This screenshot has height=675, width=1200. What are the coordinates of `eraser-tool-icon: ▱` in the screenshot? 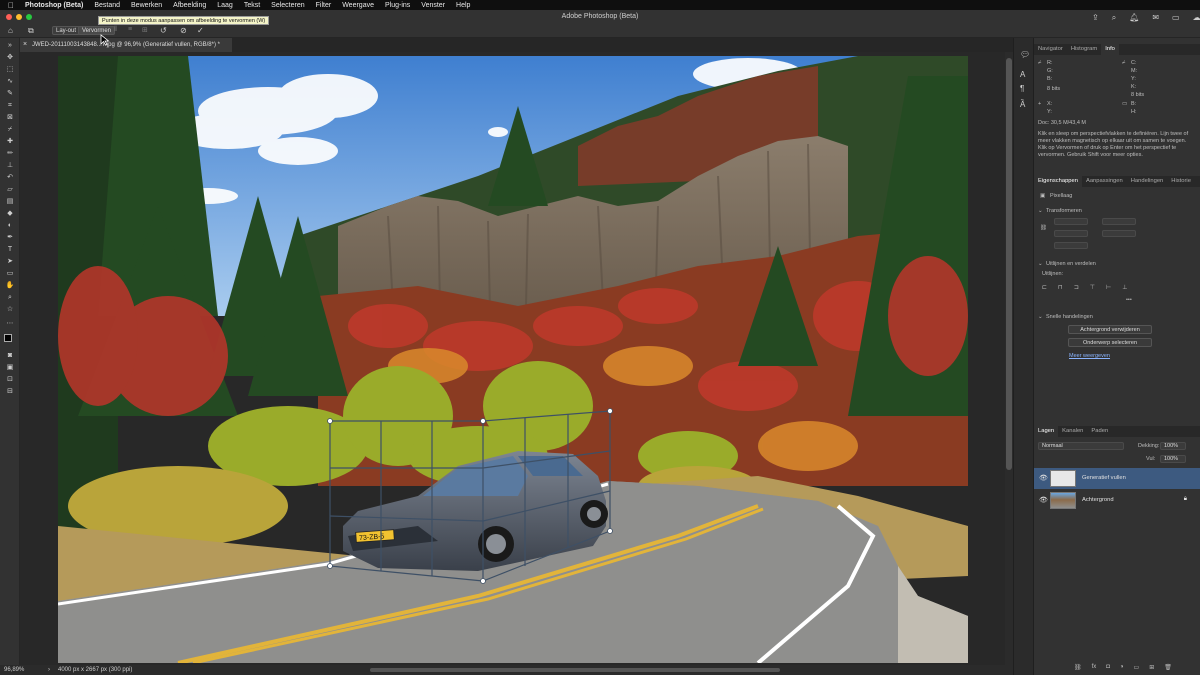 It's located at (10, 189).